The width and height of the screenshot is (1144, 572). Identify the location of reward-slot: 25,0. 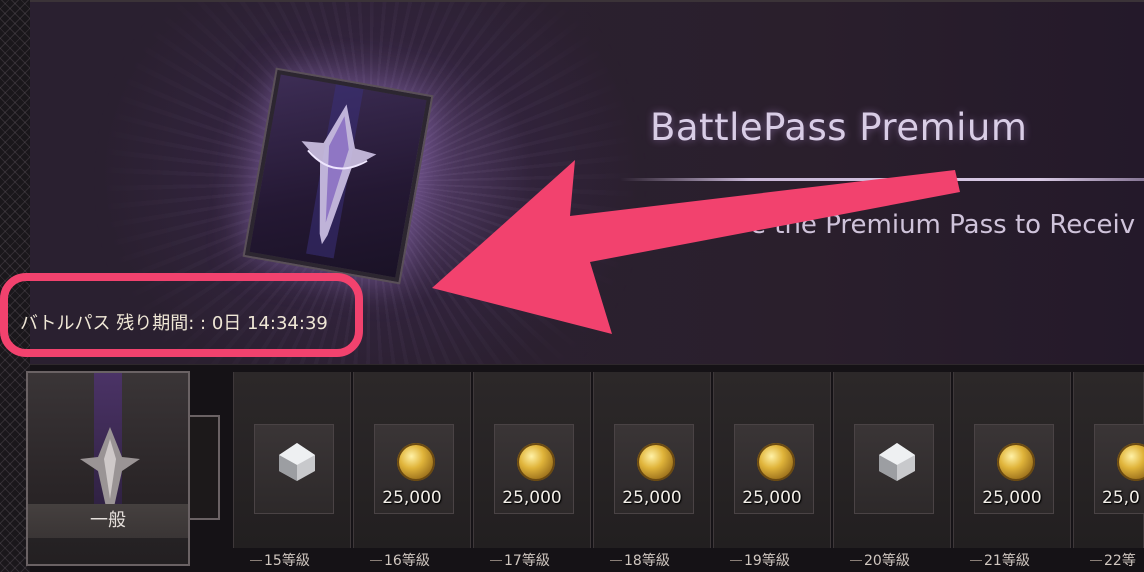
(1108, 460).